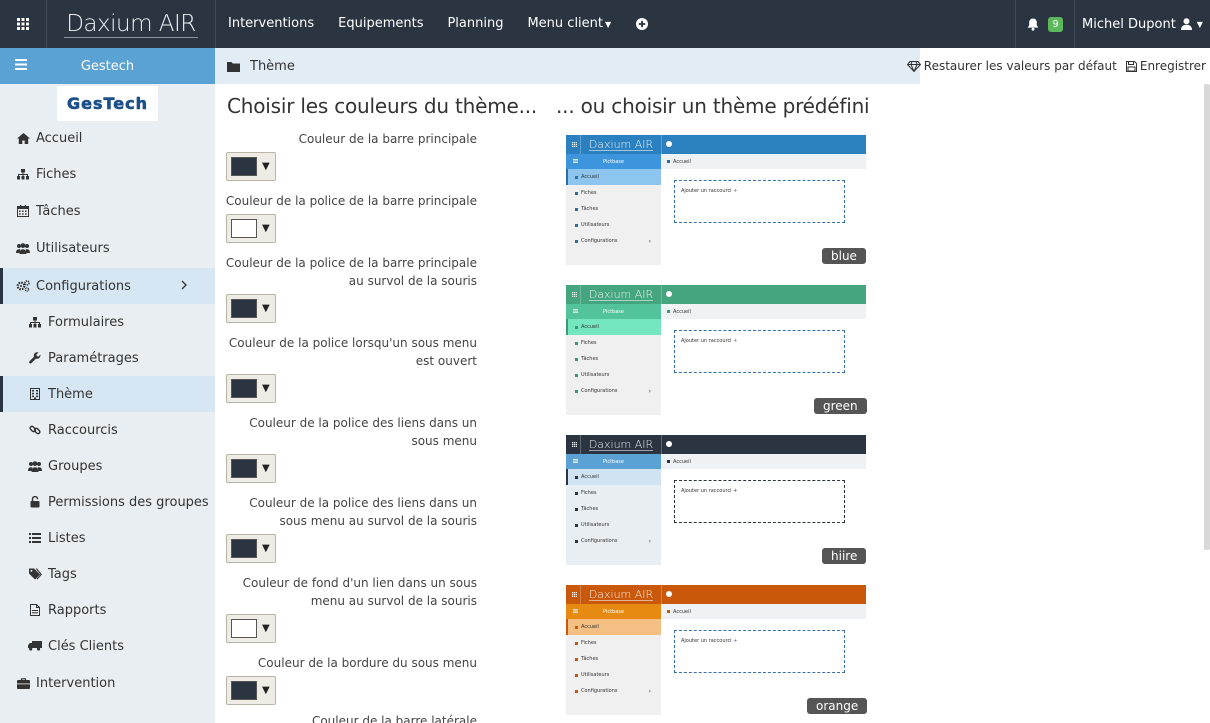  What do you see at coordinates (1033, 24) in the screenshot?
I see `bell-icon` at bounding box center [1033, 24].